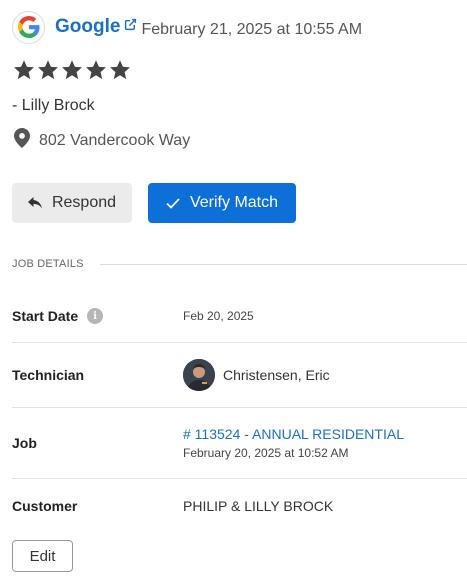 The image size is (467, 585). I want to click on customer-row: Customer PHILIP & LILLY BROCK, so click(239, 506).